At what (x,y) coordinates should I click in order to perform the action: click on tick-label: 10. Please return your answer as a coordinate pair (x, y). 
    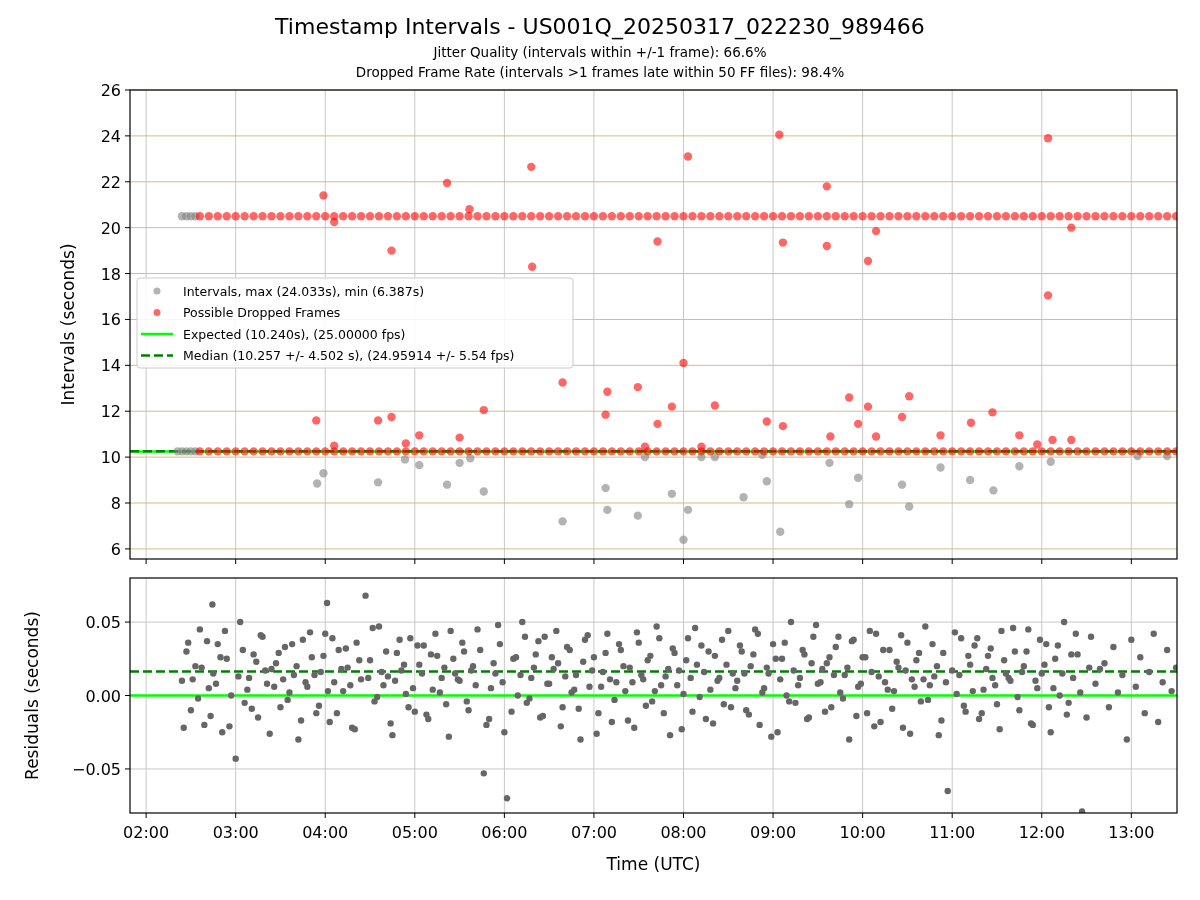
    Looking at the image, I should click on (110, 458).